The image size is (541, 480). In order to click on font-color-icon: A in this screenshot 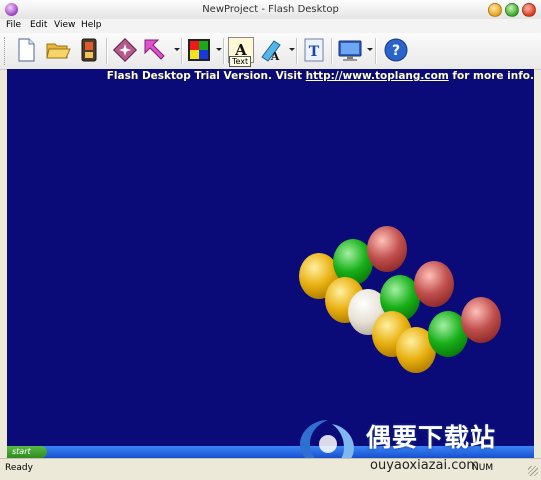, I will do `click(271, 50)`.